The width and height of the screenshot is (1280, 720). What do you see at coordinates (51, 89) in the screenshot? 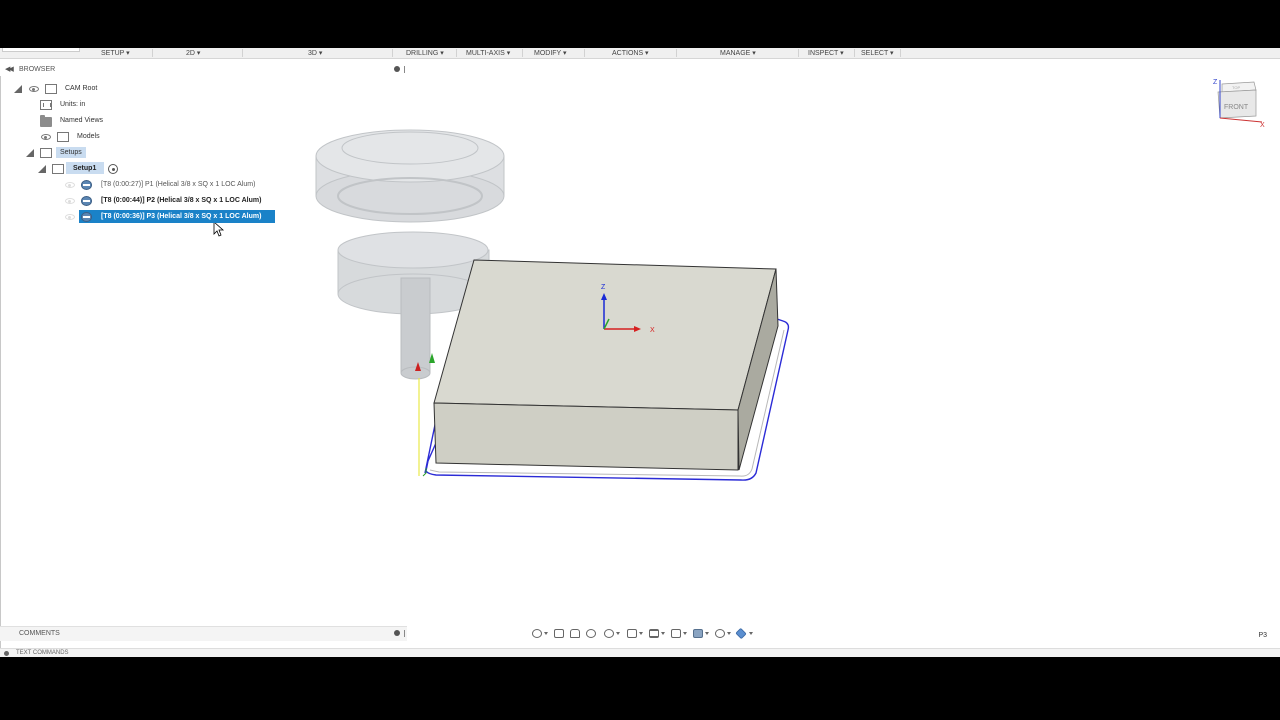
I see `document-icon` at bounding box center [51, 89].